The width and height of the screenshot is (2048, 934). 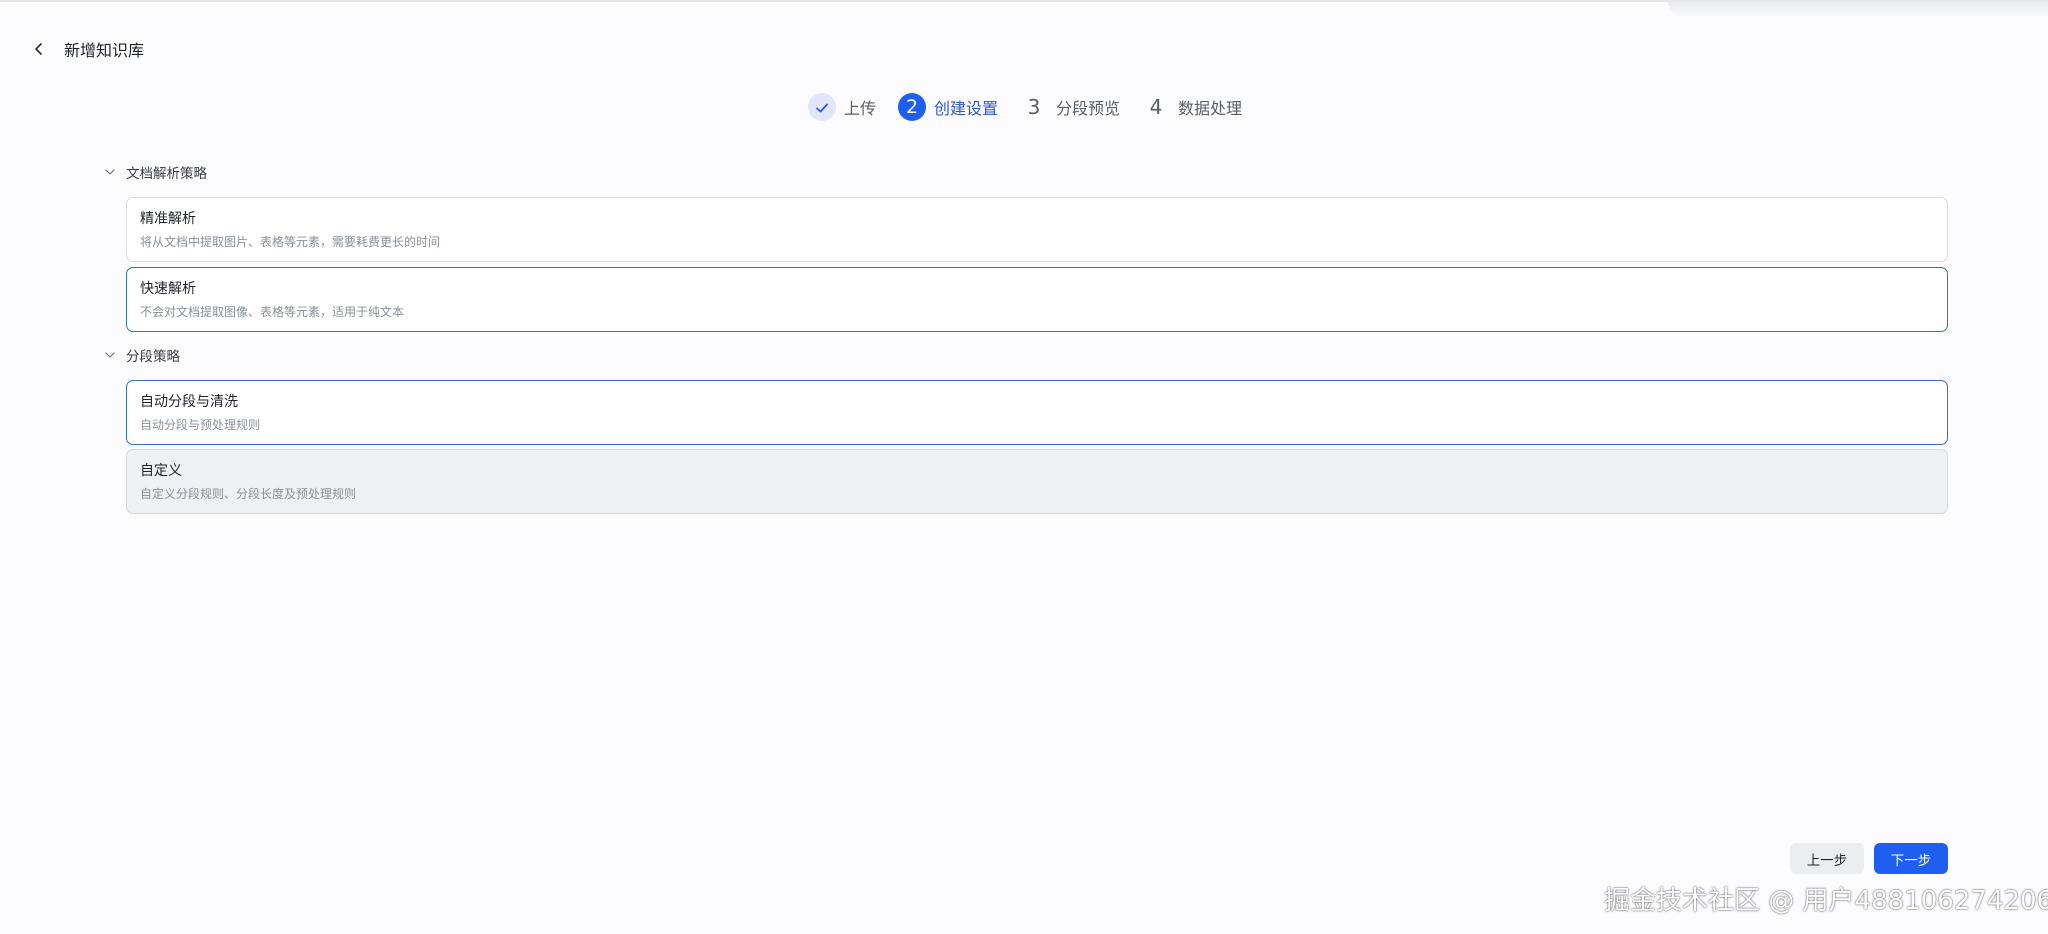 I want to click on section-parse-strategy-toggle: 文档解析策略, so click(x=155, y=172).